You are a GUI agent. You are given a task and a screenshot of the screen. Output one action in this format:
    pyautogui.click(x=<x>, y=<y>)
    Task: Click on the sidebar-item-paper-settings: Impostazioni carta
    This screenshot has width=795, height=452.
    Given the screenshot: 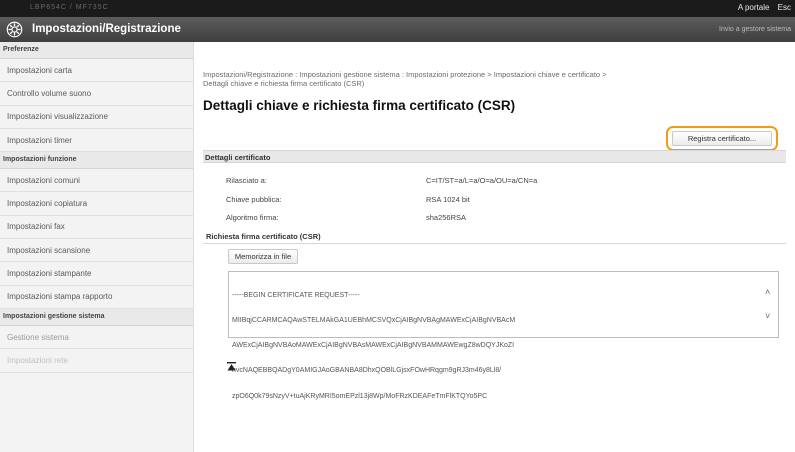 What is the action you would take?
    pyautogui.click(x=96, y=71)
    